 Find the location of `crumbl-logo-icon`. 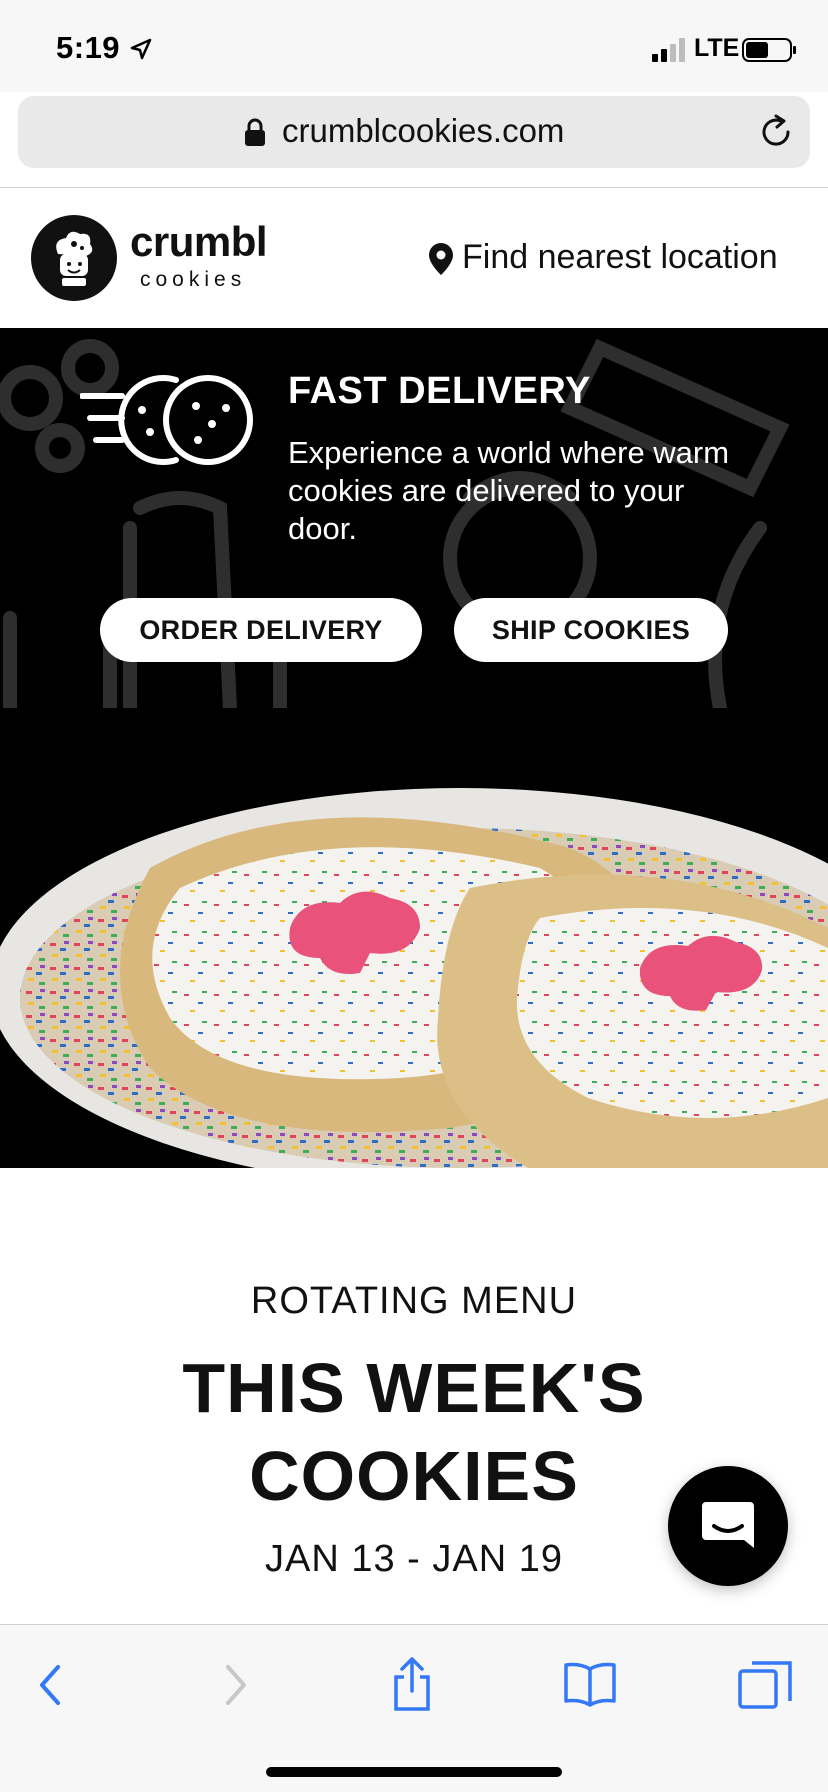

crumbl-logo-icon is located at coordinates (74, 258).